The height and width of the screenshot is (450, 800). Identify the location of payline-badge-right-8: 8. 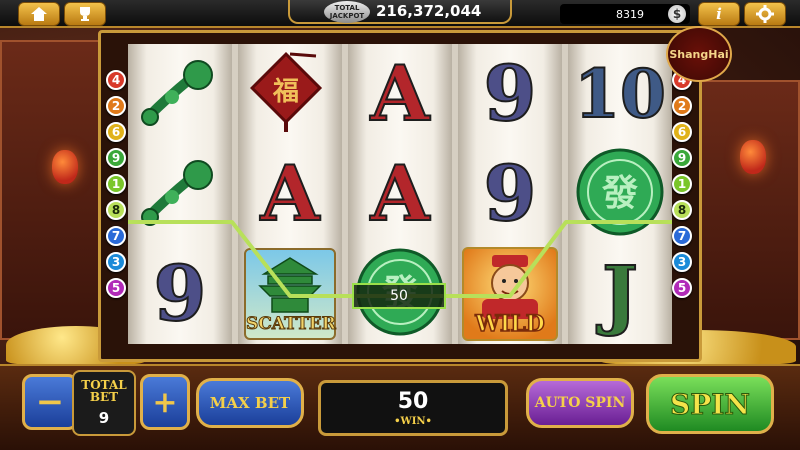
(682, 210).